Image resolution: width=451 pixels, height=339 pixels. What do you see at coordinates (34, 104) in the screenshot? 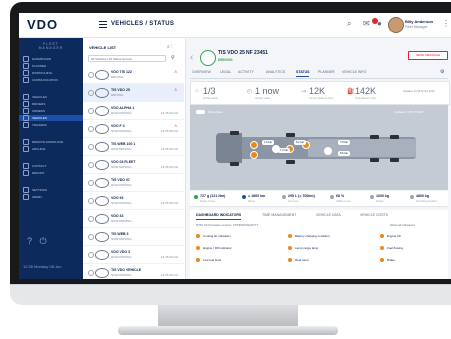
I see `sidebar-item-drivers: DRIVERS` at bounding box center [34, 104].